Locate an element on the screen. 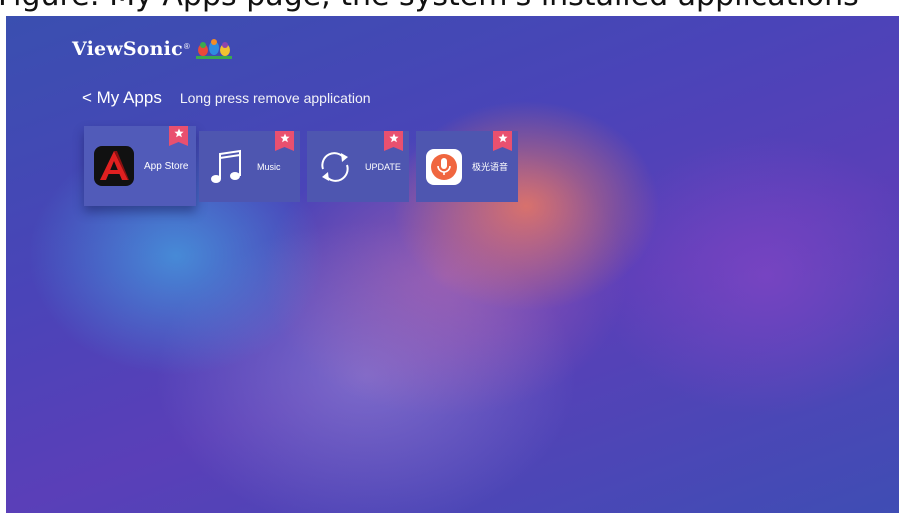 Image resolution: width=905 pixels, height=513 pixels. long-press-hint: Long press remove application is located at coordinates (275, 98).